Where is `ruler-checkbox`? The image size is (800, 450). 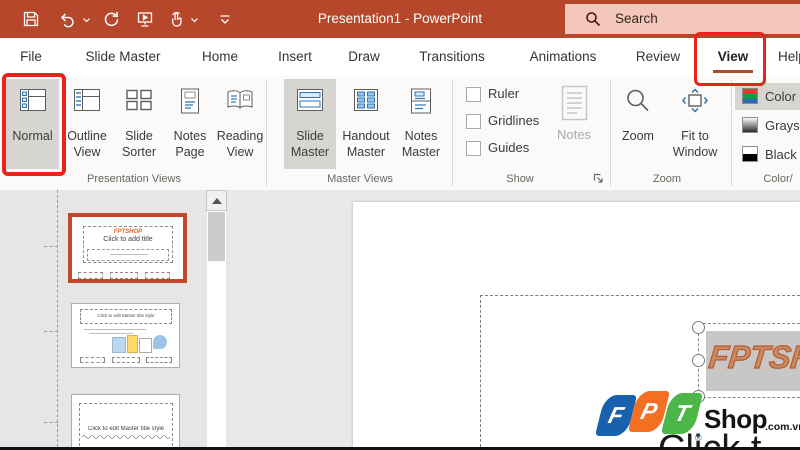 ruler-checkbox is located at coordinates (473, 94).